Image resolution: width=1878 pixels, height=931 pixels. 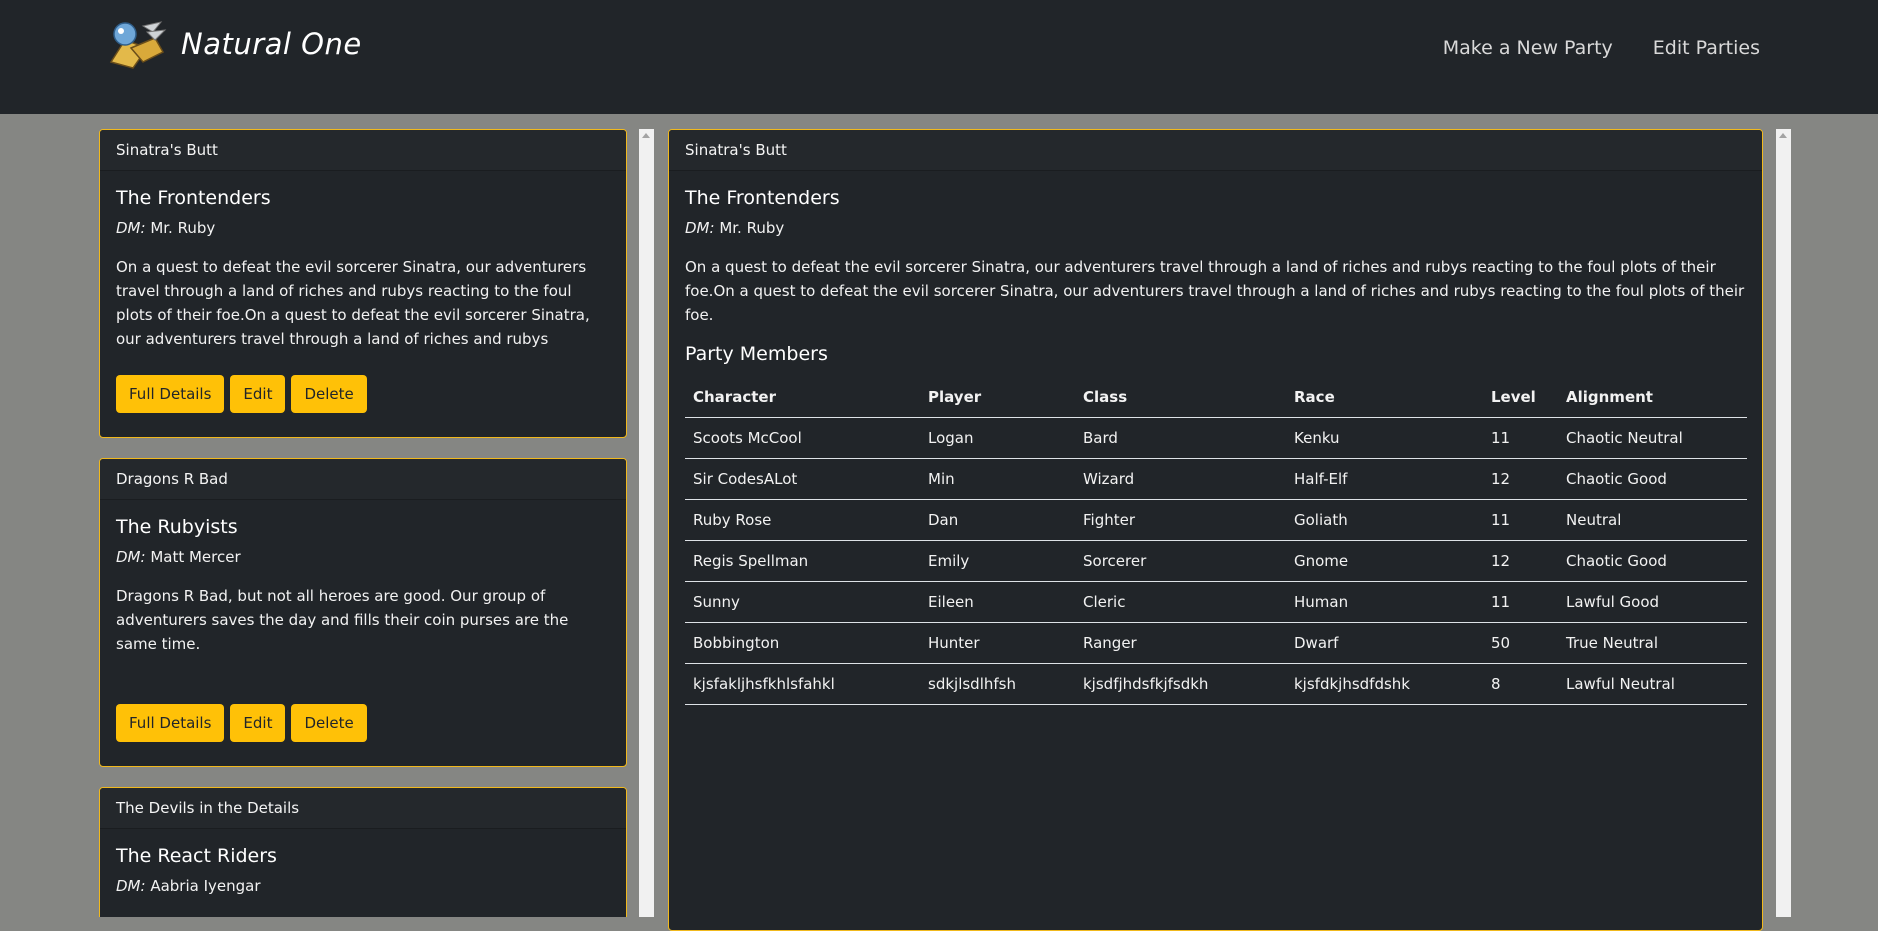 I want to click on member-character: Bobbington, so click(x=802, y=643).